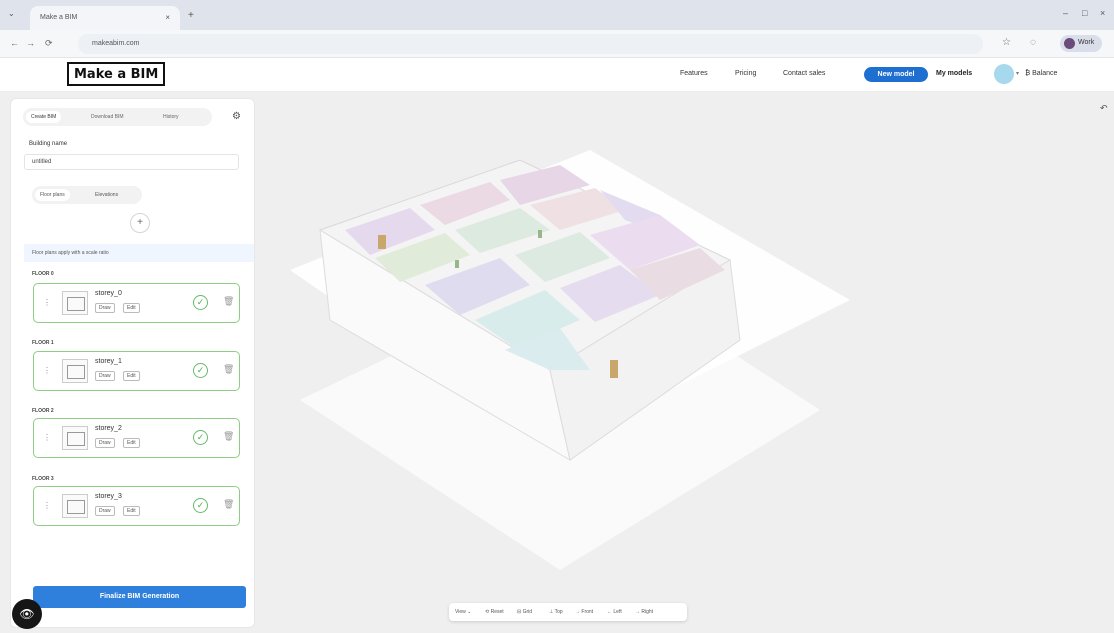  Describe the element at coordinates (896, 74) in the screenshot. I see `new-model-button: New model` at that location.